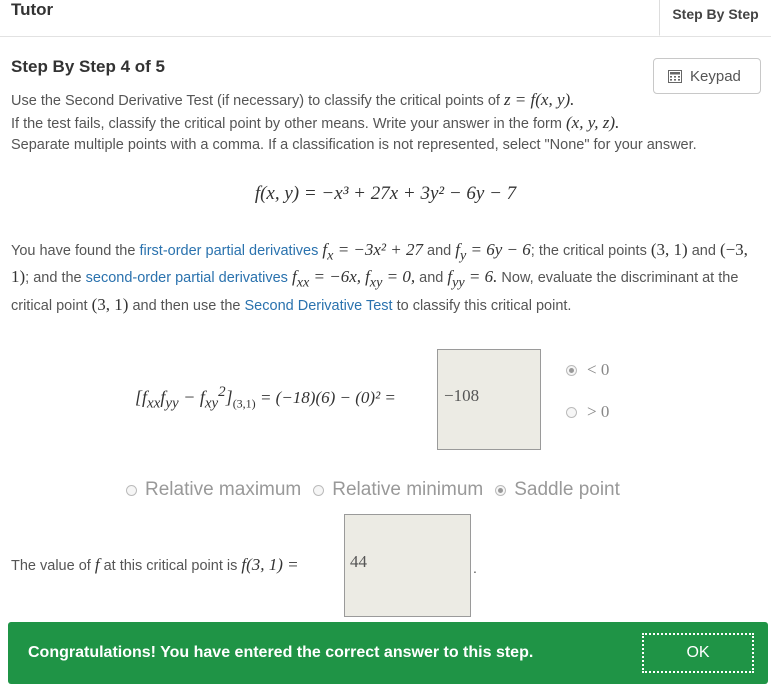 The height and width of the screenshot is (685, 771). Describe the element at coordinates (698, 653) in the screenshot. I see `ok-button: OK` at that location.